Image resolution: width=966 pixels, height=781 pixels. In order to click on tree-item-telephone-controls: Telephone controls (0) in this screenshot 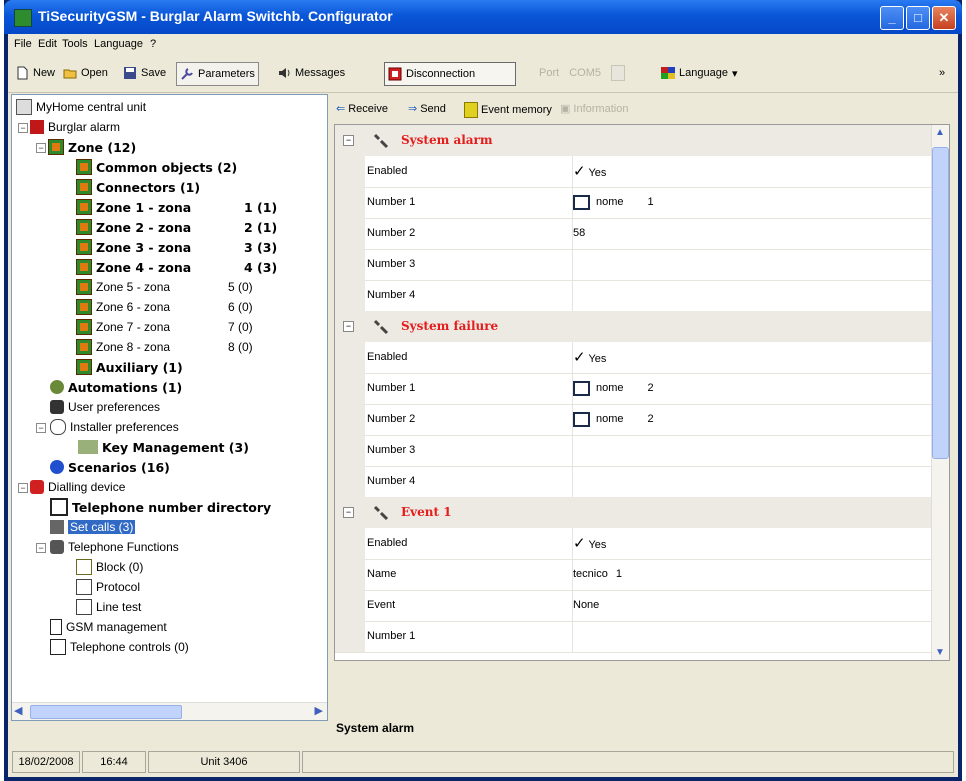, I will do `click(119, 647)`.